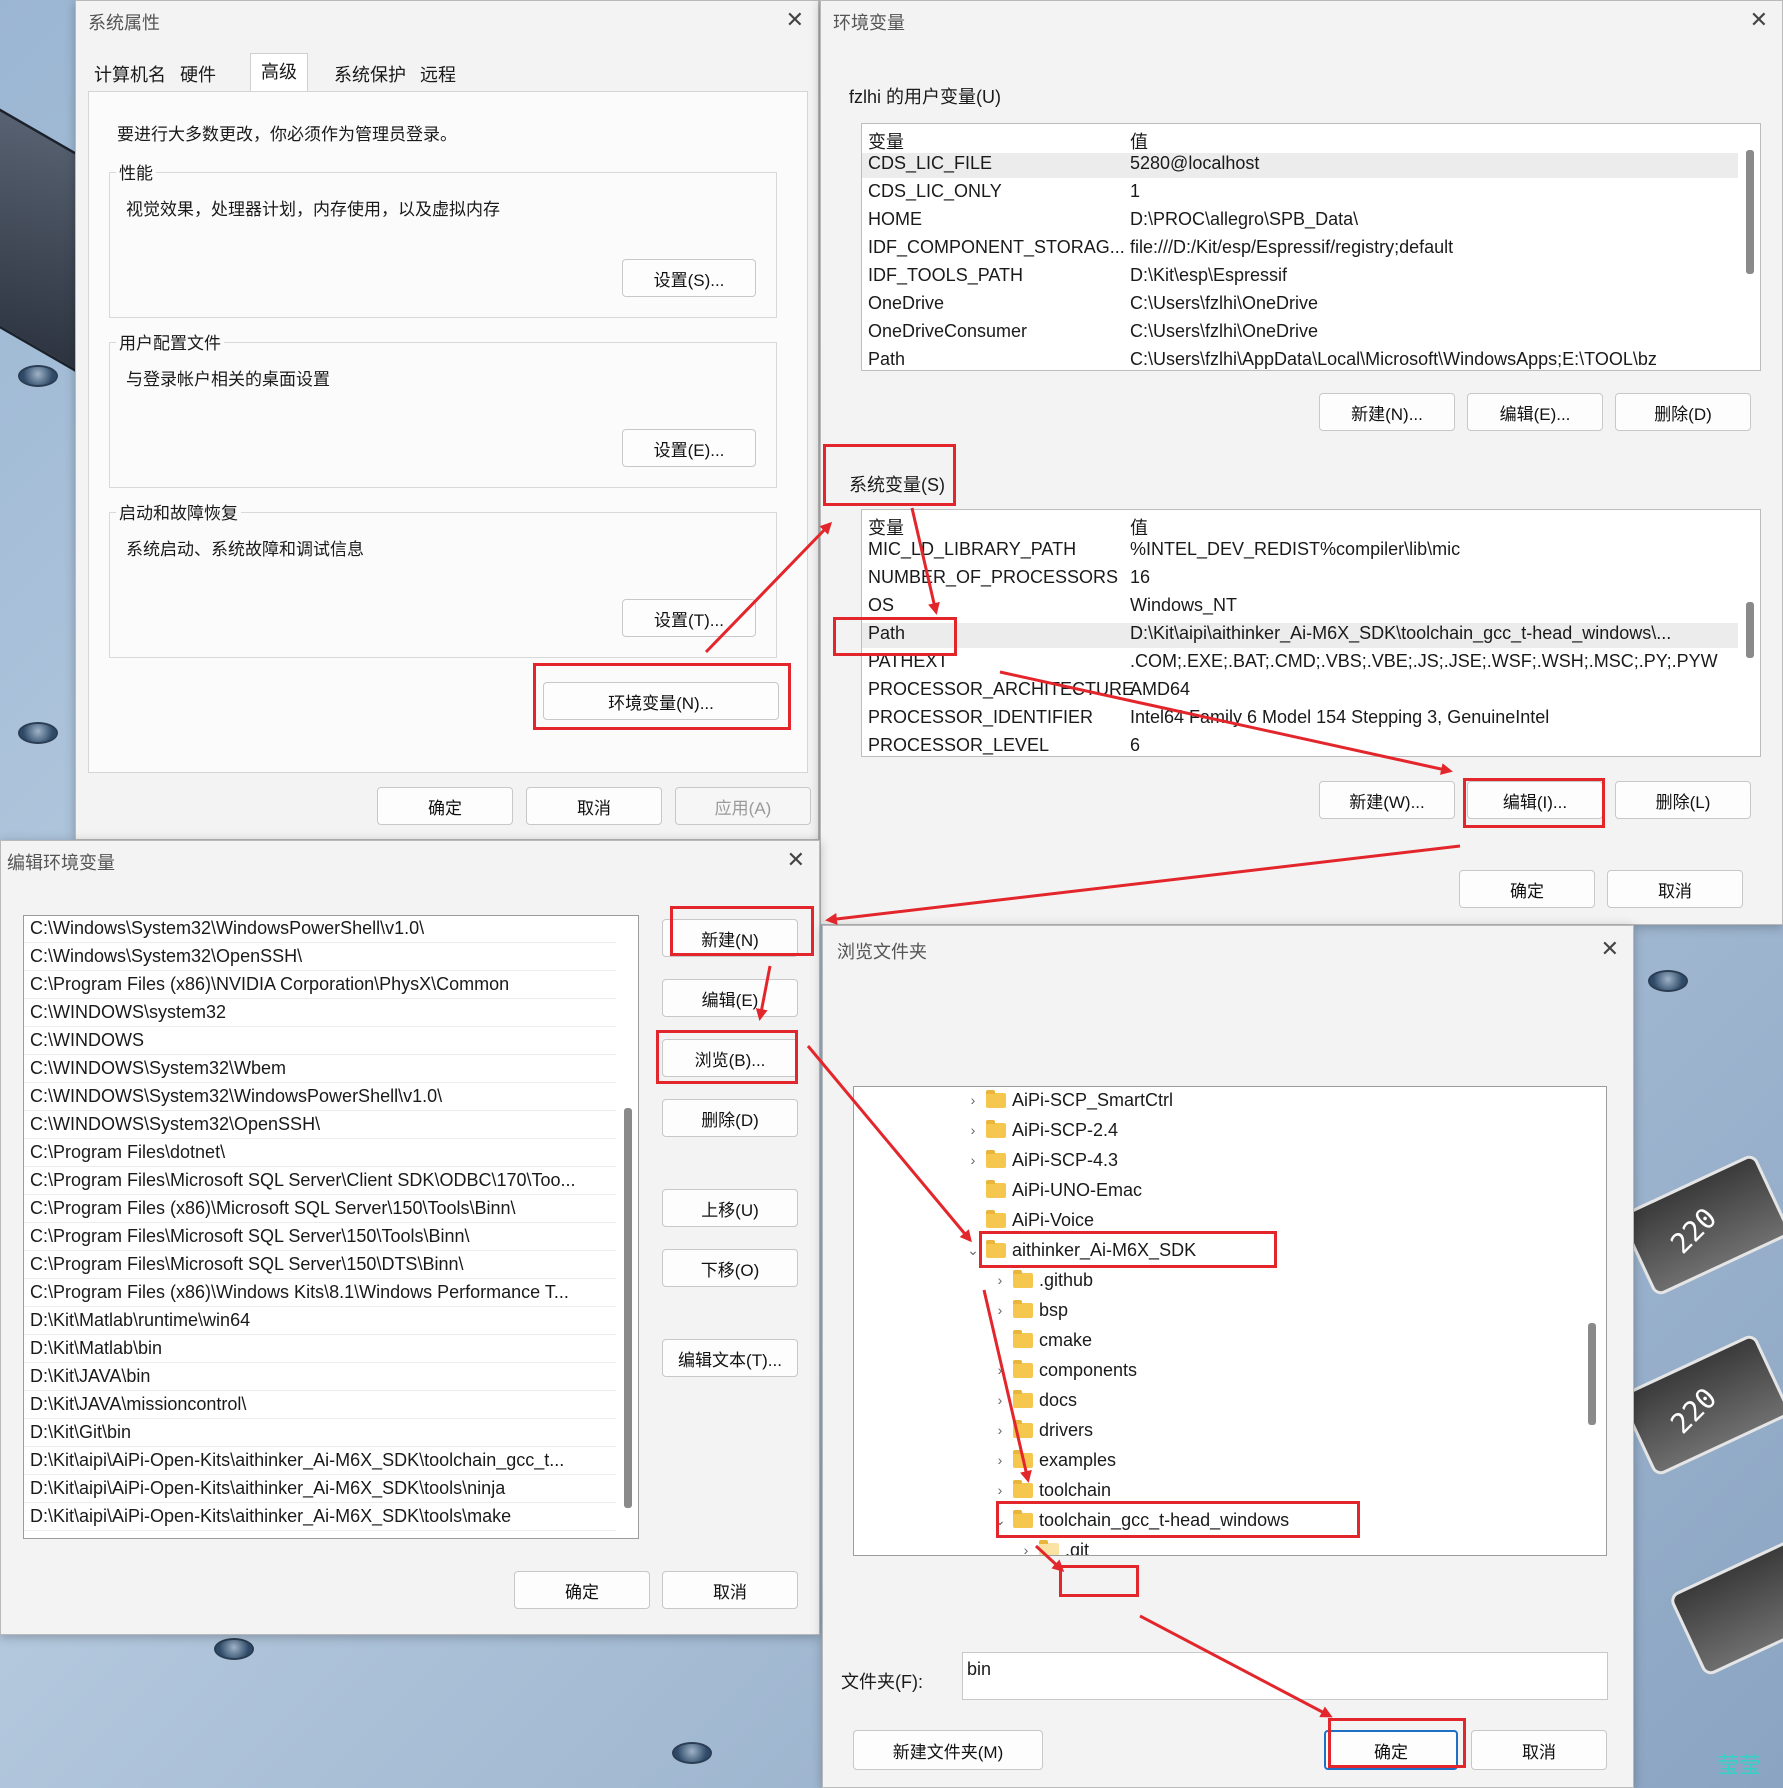  I want to click on list-item: D:\Kit\Matlab\runtime\win64, so click(320, 1322).